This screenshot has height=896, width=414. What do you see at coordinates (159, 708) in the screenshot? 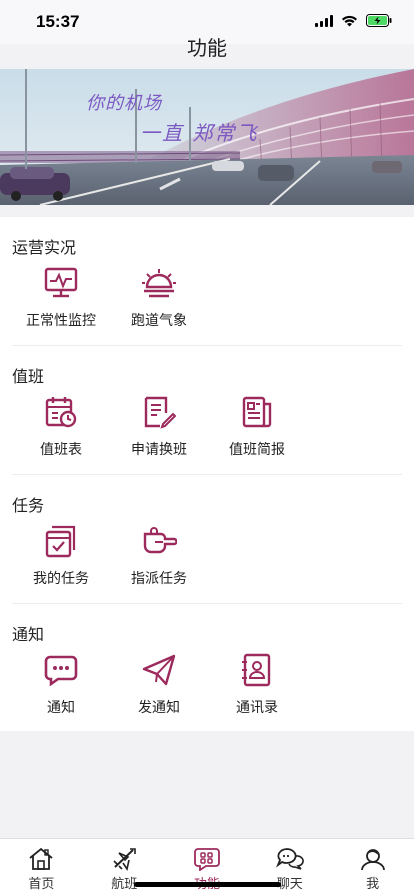
I see `item-label: 发通知` at bounding box center [159, 708].